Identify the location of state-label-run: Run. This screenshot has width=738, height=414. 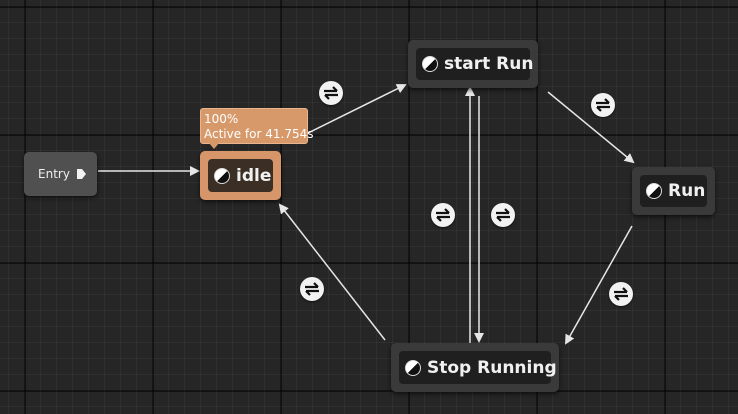
(687, 191).